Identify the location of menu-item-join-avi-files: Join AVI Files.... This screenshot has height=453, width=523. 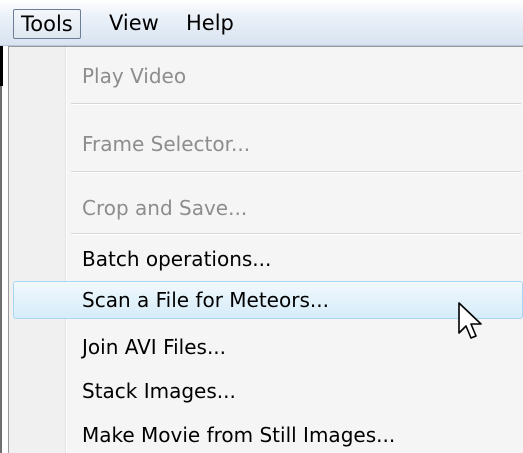
(268, 347).